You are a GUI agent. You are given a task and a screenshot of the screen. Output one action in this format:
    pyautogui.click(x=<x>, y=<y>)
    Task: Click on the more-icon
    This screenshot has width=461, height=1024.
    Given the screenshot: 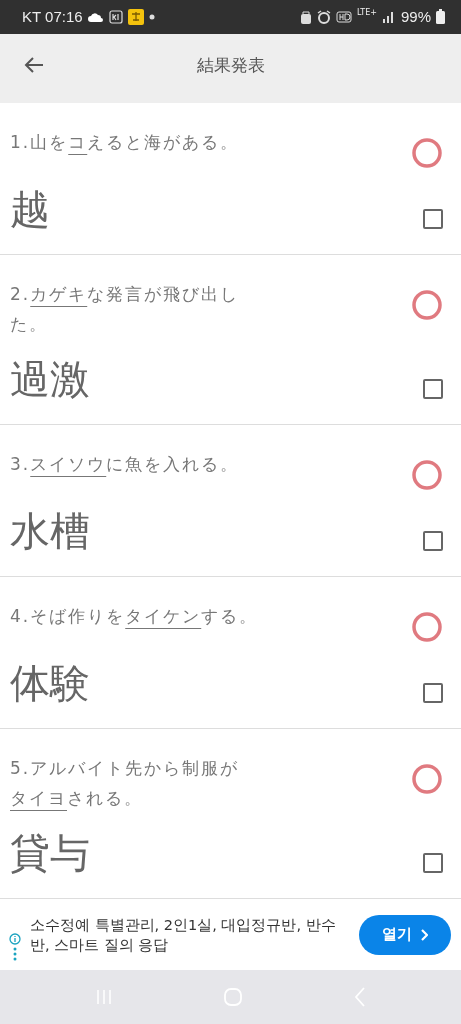 What is the action you would take?
    pyautogui.click(x=15, y=953)
    